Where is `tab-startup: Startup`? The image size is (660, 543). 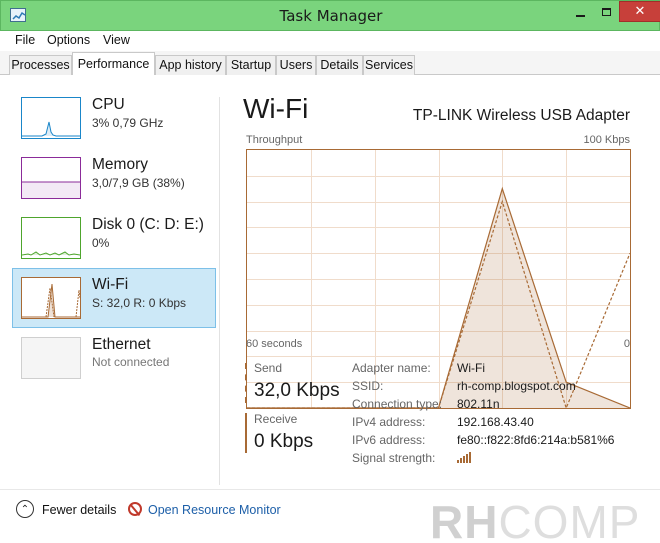 tab-startup: Startup is located at coordinates (251, 65).